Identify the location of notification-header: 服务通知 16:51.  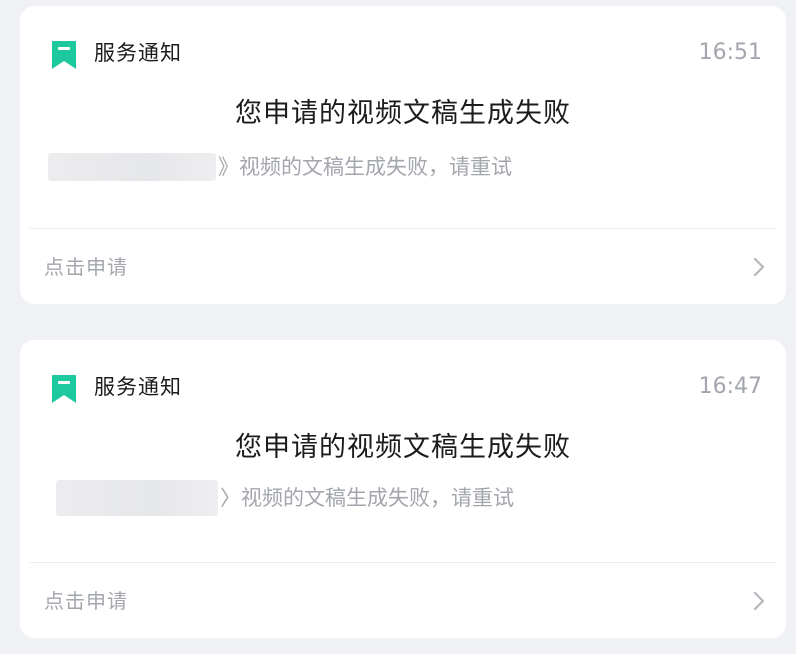
(403, 52).